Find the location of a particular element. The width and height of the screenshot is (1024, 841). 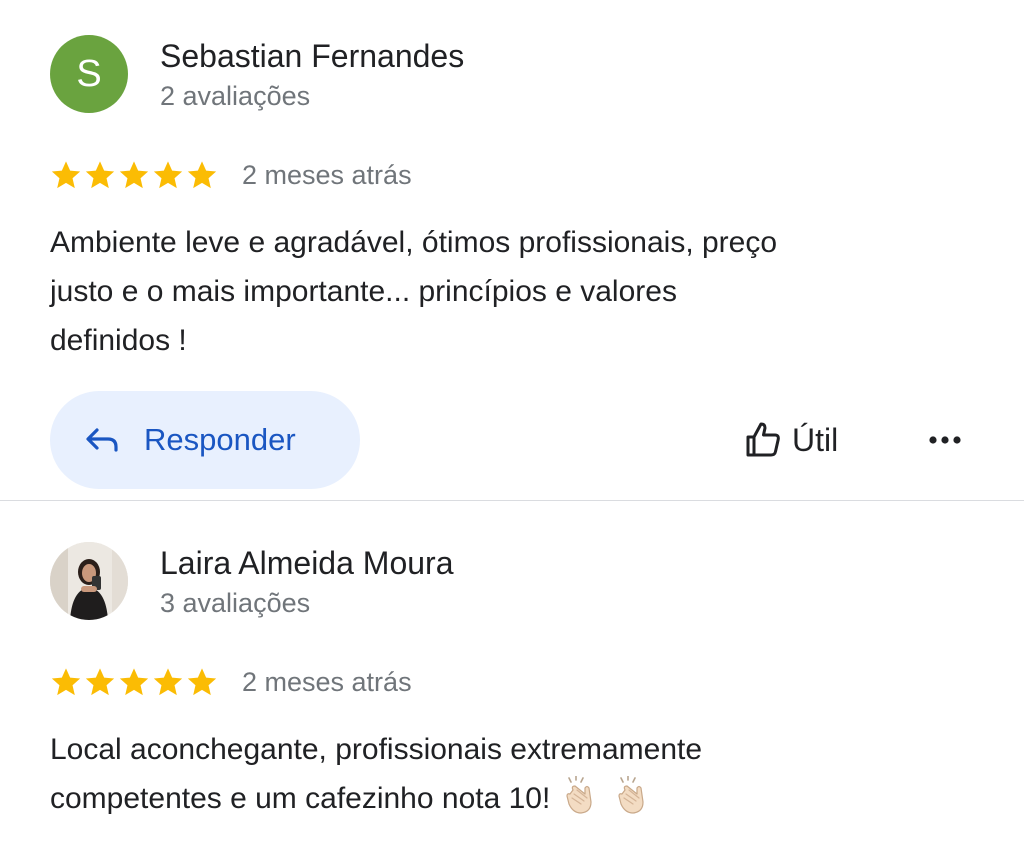

author-name: Sebastian Fernandes is located at coordinates (312, 56).